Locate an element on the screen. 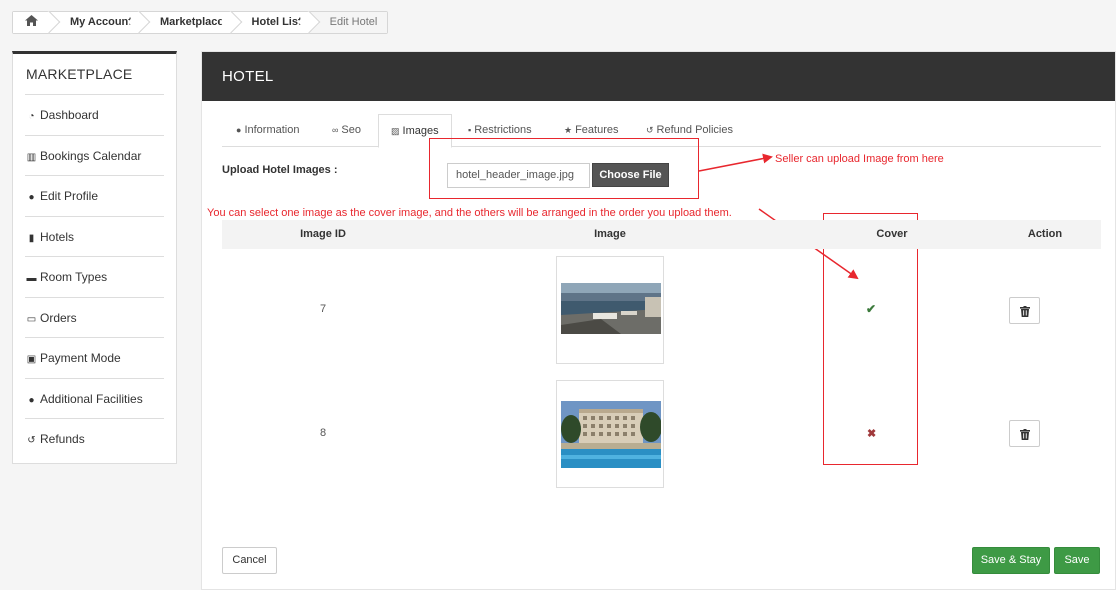 This screenshot has height=590, width=1116. undo-icon: ↺ is located at coordinates (31, 440).